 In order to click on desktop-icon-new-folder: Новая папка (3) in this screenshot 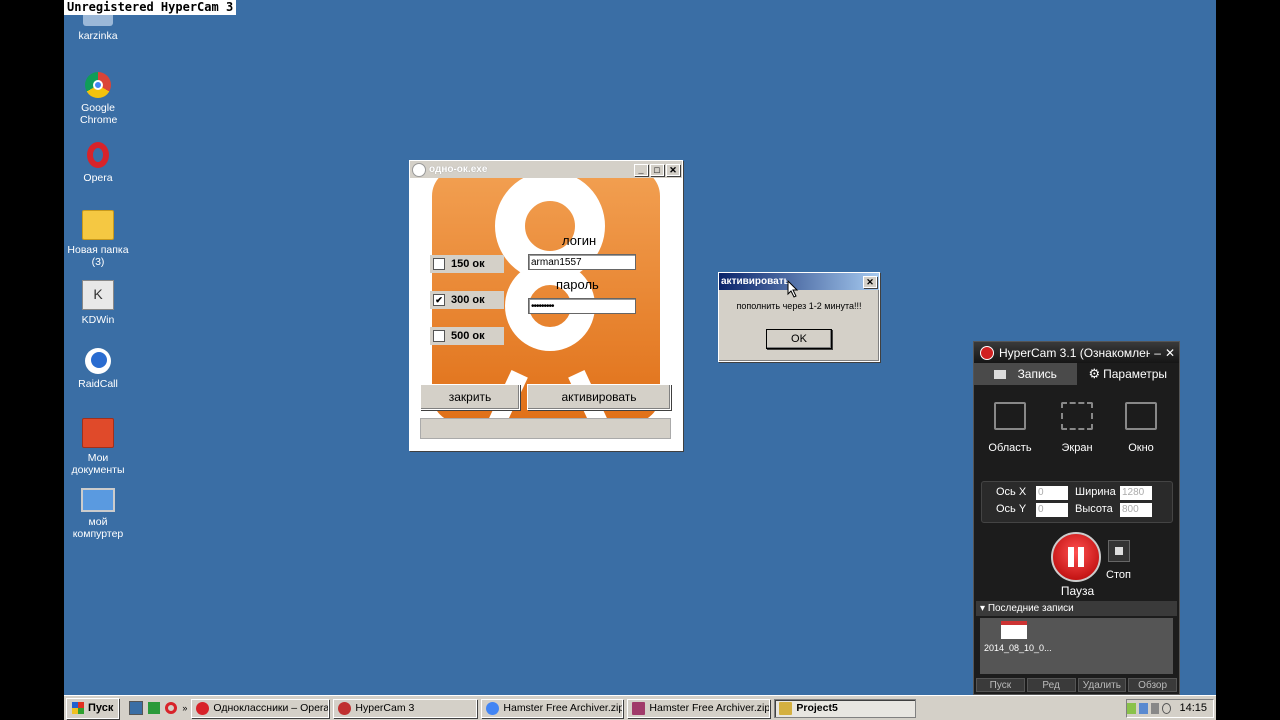, I will do `click(98, 239)`.